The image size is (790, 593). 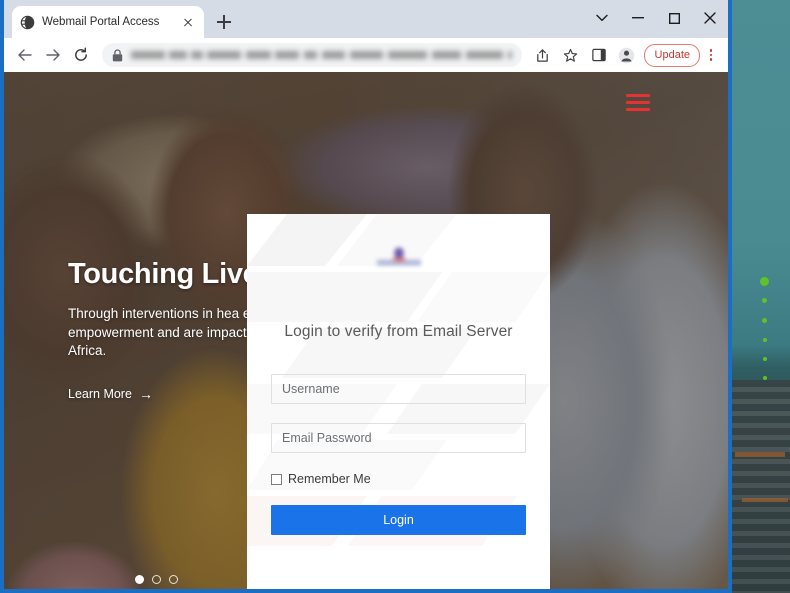 I want to click on browser-menu-button, so click(x=711, y=55).